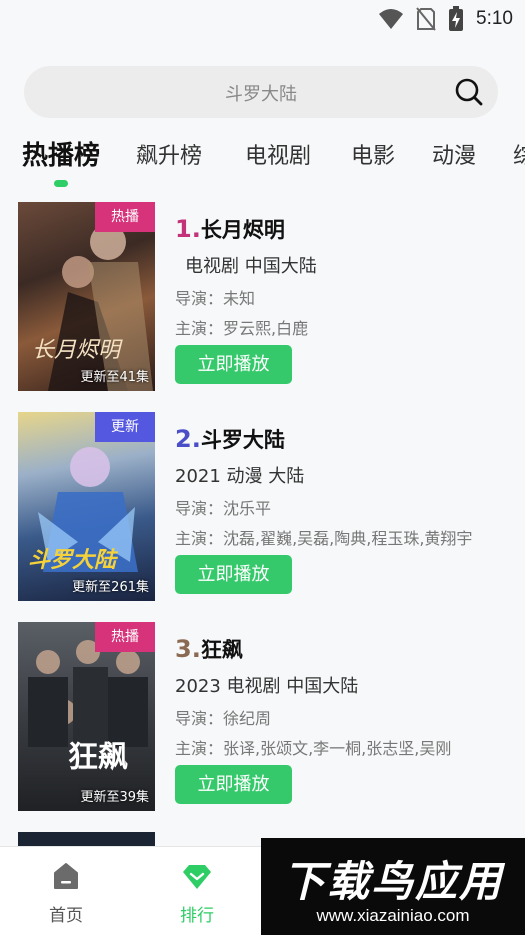 This screenshot has height=935, width=525. Describe the element at coordinates (324, 538) in the screenshot. I see `item-cast: 主演：沈磊,翟巍,吴磊,陶典,程玉珠,黄翔宇` at that location.